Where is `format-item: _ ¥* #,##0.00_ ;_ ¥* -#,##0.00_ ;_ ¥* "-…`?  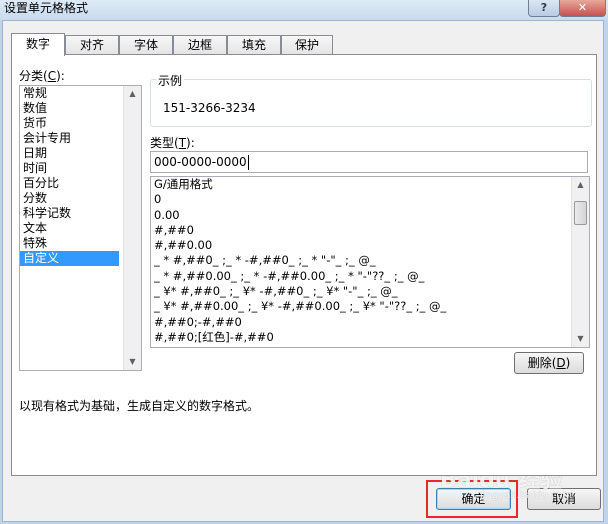 format-item: _ ¥* #,##0.00_ ;_ ¥* -#,##0.00_ ;_ ¥* "-… is located at coordinates (370, 306).